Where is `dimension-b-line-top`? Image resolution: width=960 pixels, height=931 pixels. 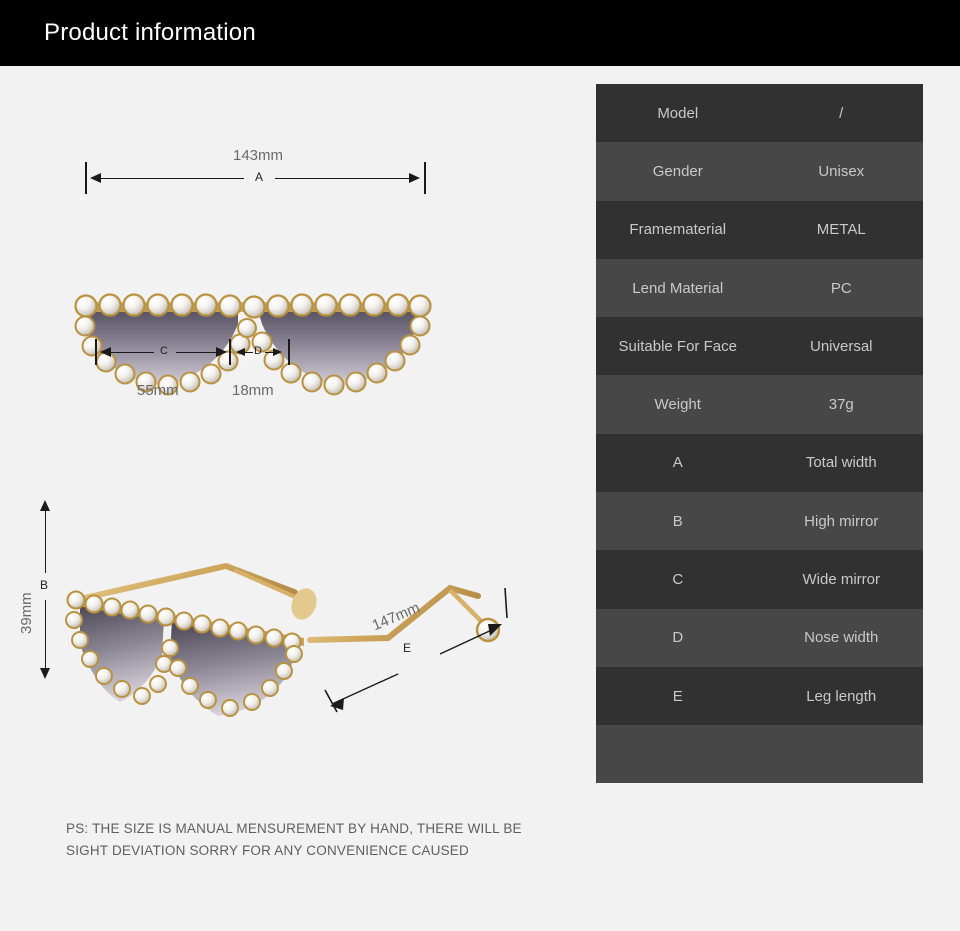 dimension-b-line-top is located at coordinates (45, 541).